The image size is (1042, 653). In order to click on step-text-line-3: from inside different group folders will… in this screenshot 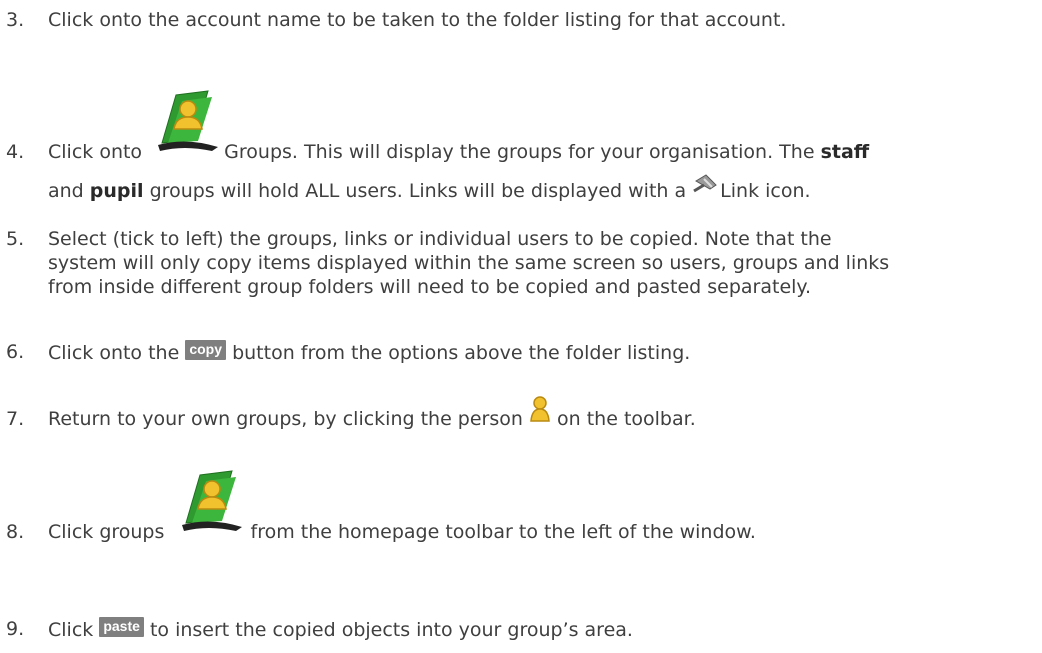, I will do `click(429, 287)`.